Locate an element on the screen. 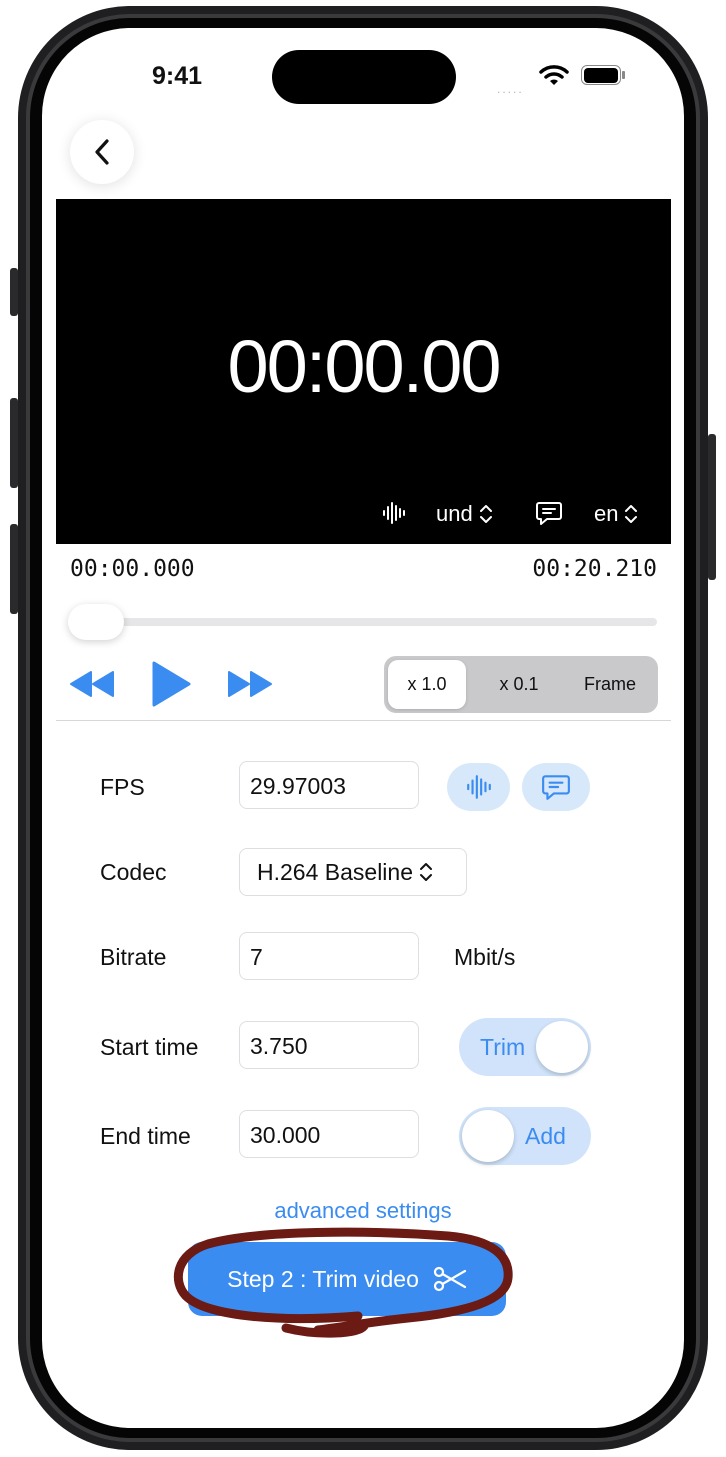 The width and height of the screenshot is (726, 1457). annotation-circle is located at coordinates (343, 1282).